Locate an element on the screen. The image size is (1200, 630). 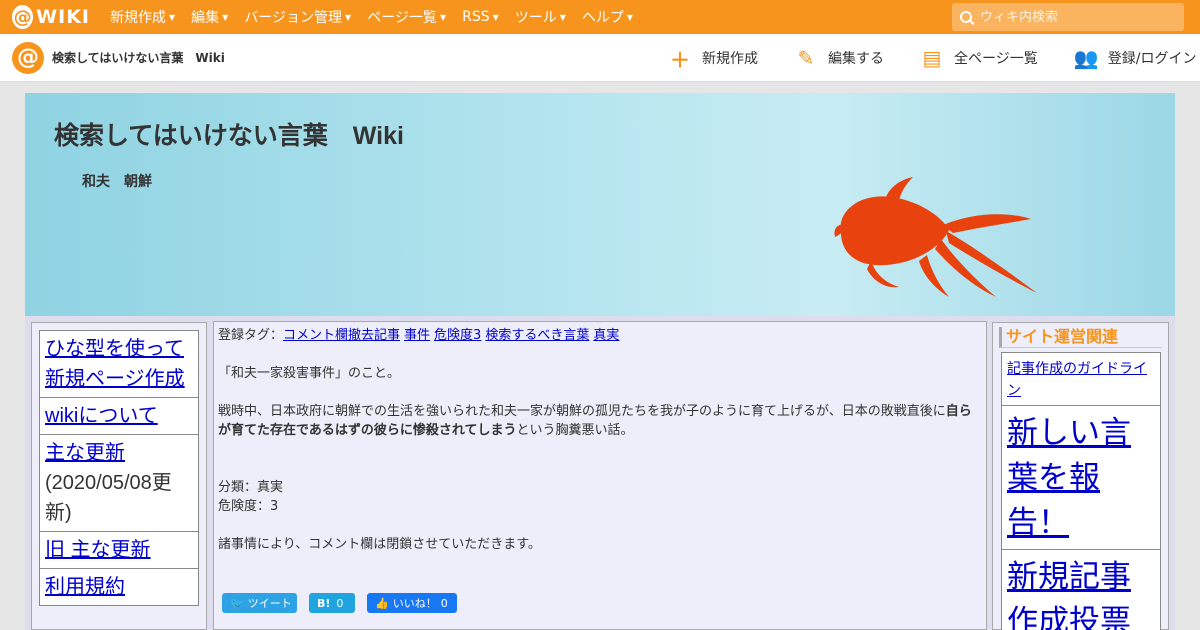
left-nav-item: wikiについて is located at coordinates (119, 416).